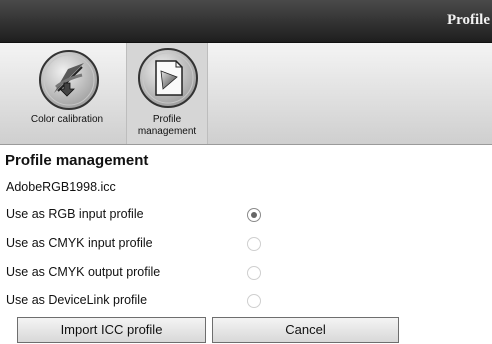  I want to click on option-label-devicelink: Use as DeviceLink profile, so click(77, 300).